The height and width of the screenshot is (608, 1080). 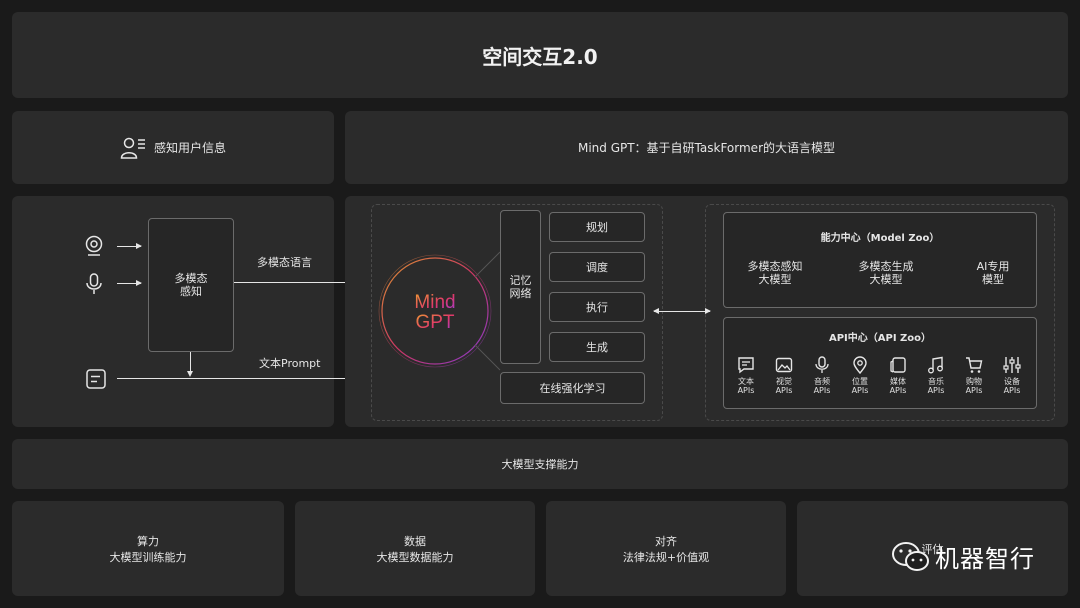 What do you see at coordinates (784, 365) in the screenshot?
I see `image-icon` at bounding box center [784, 365].